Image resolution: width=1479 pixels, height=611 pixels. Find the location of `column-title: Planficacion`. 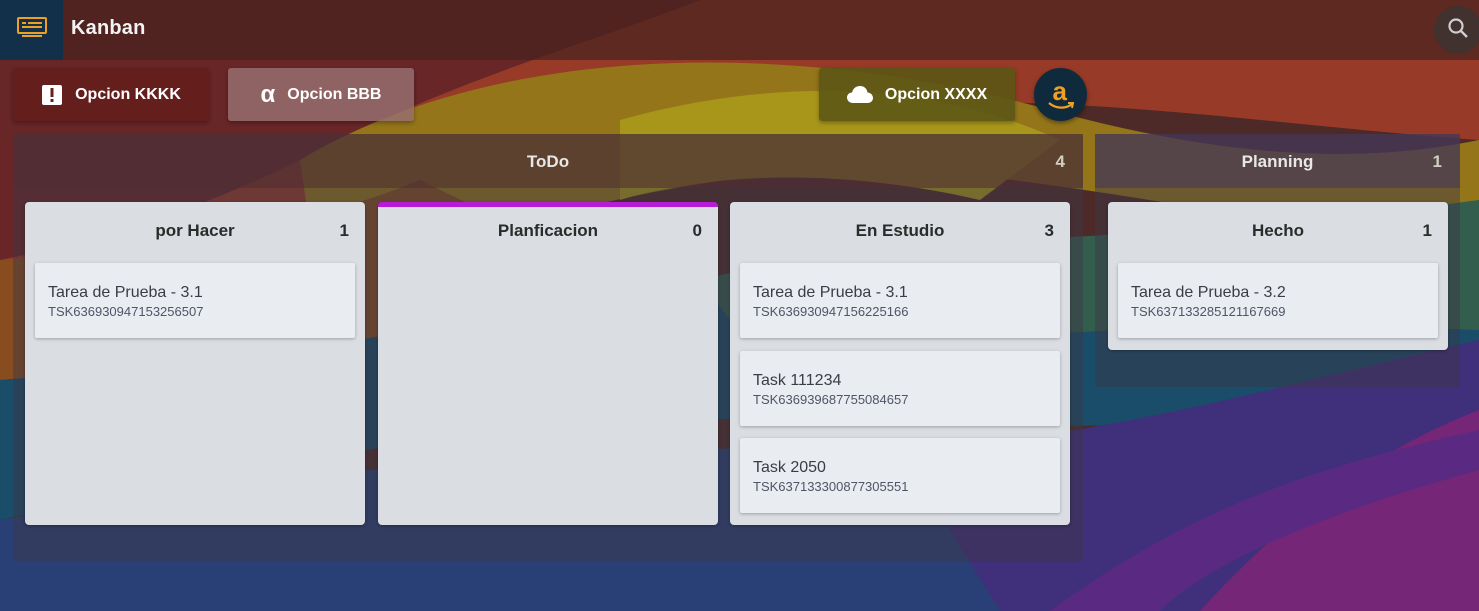

column-title: Planficacion is located at coordinates (548, 230).